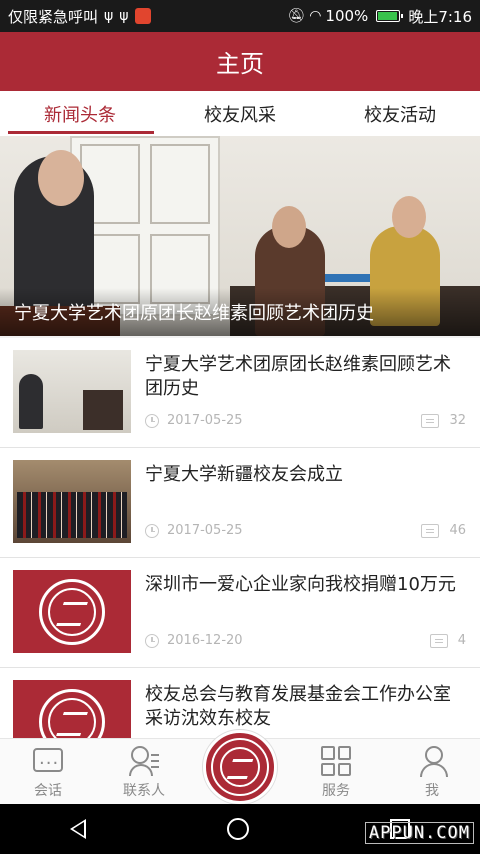 This screenshot has height=854, width=480. I want to click on hero-caption: 宁夏大学艺术团原团长赵维素回顾艺术团历史, so click(240, 312).